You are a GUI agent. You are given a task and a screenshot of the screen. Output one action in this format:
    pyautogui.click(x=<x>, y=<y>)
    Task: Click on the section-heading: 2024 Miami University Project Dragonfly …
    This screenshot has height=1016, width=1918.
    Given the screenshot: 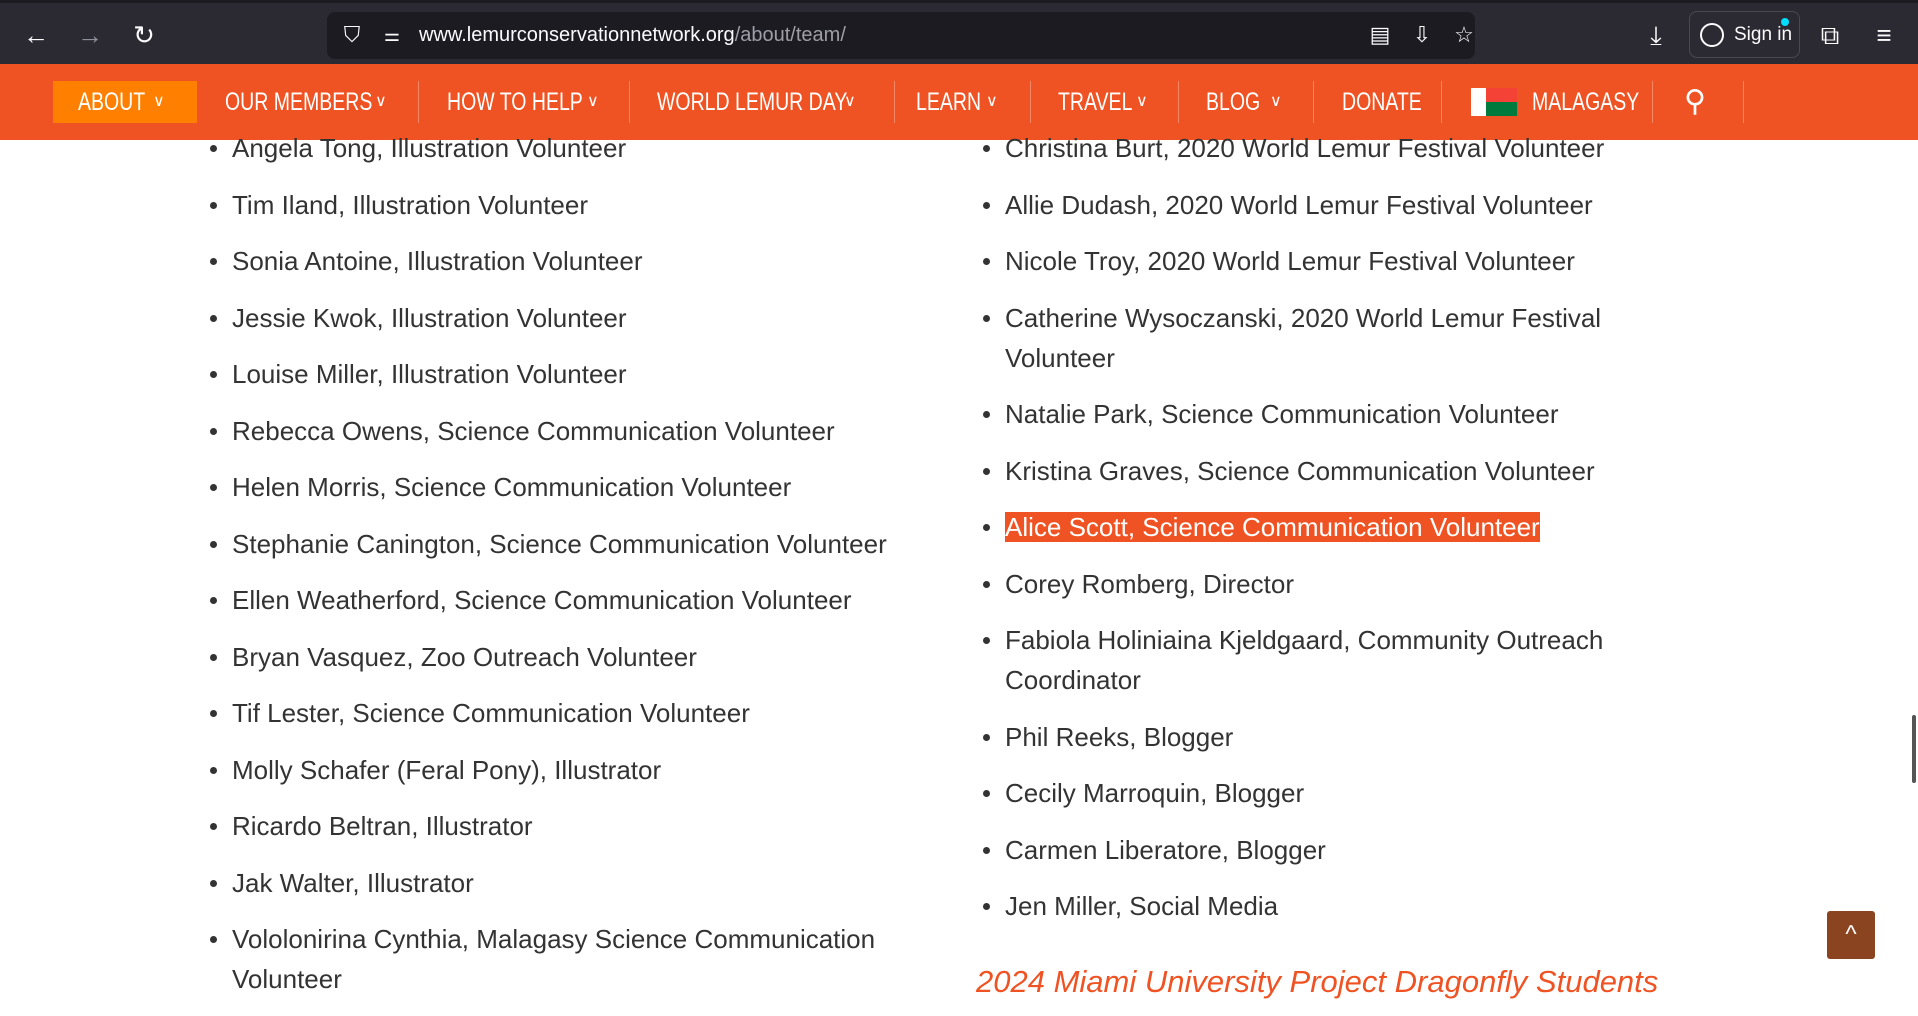 What is the action you would take?
    pyautogui.click(x=1317, y=981)
    